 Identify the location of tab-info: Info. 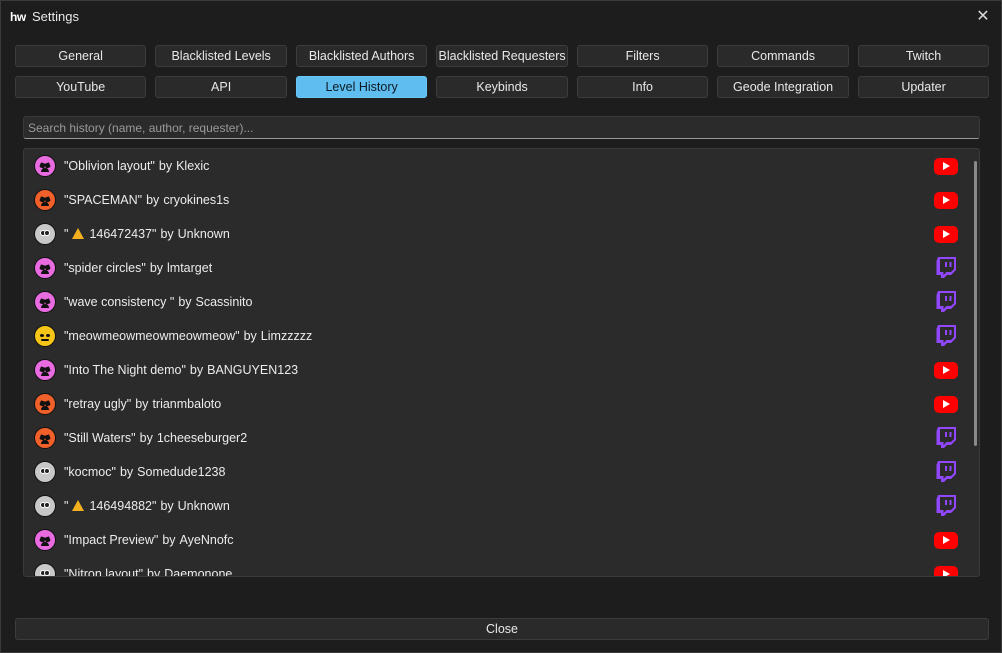
(642, 87).